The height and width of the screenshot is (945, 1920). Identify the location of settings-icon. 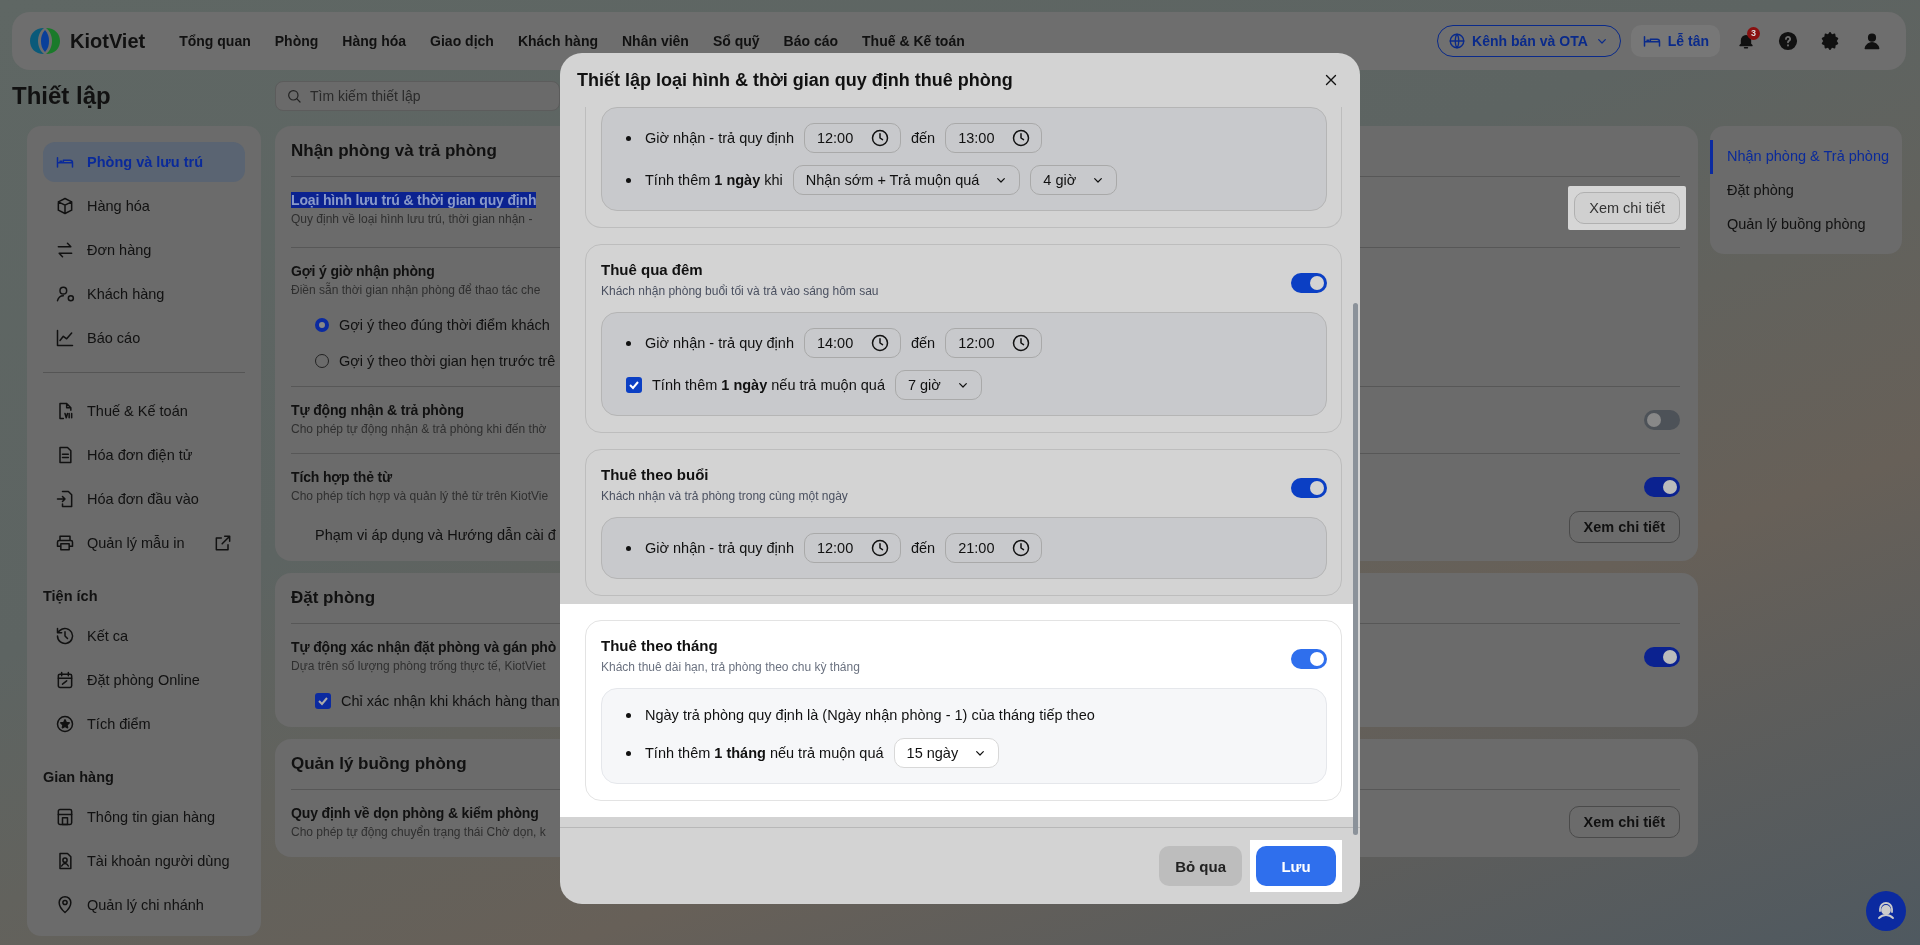
(1830, 41).